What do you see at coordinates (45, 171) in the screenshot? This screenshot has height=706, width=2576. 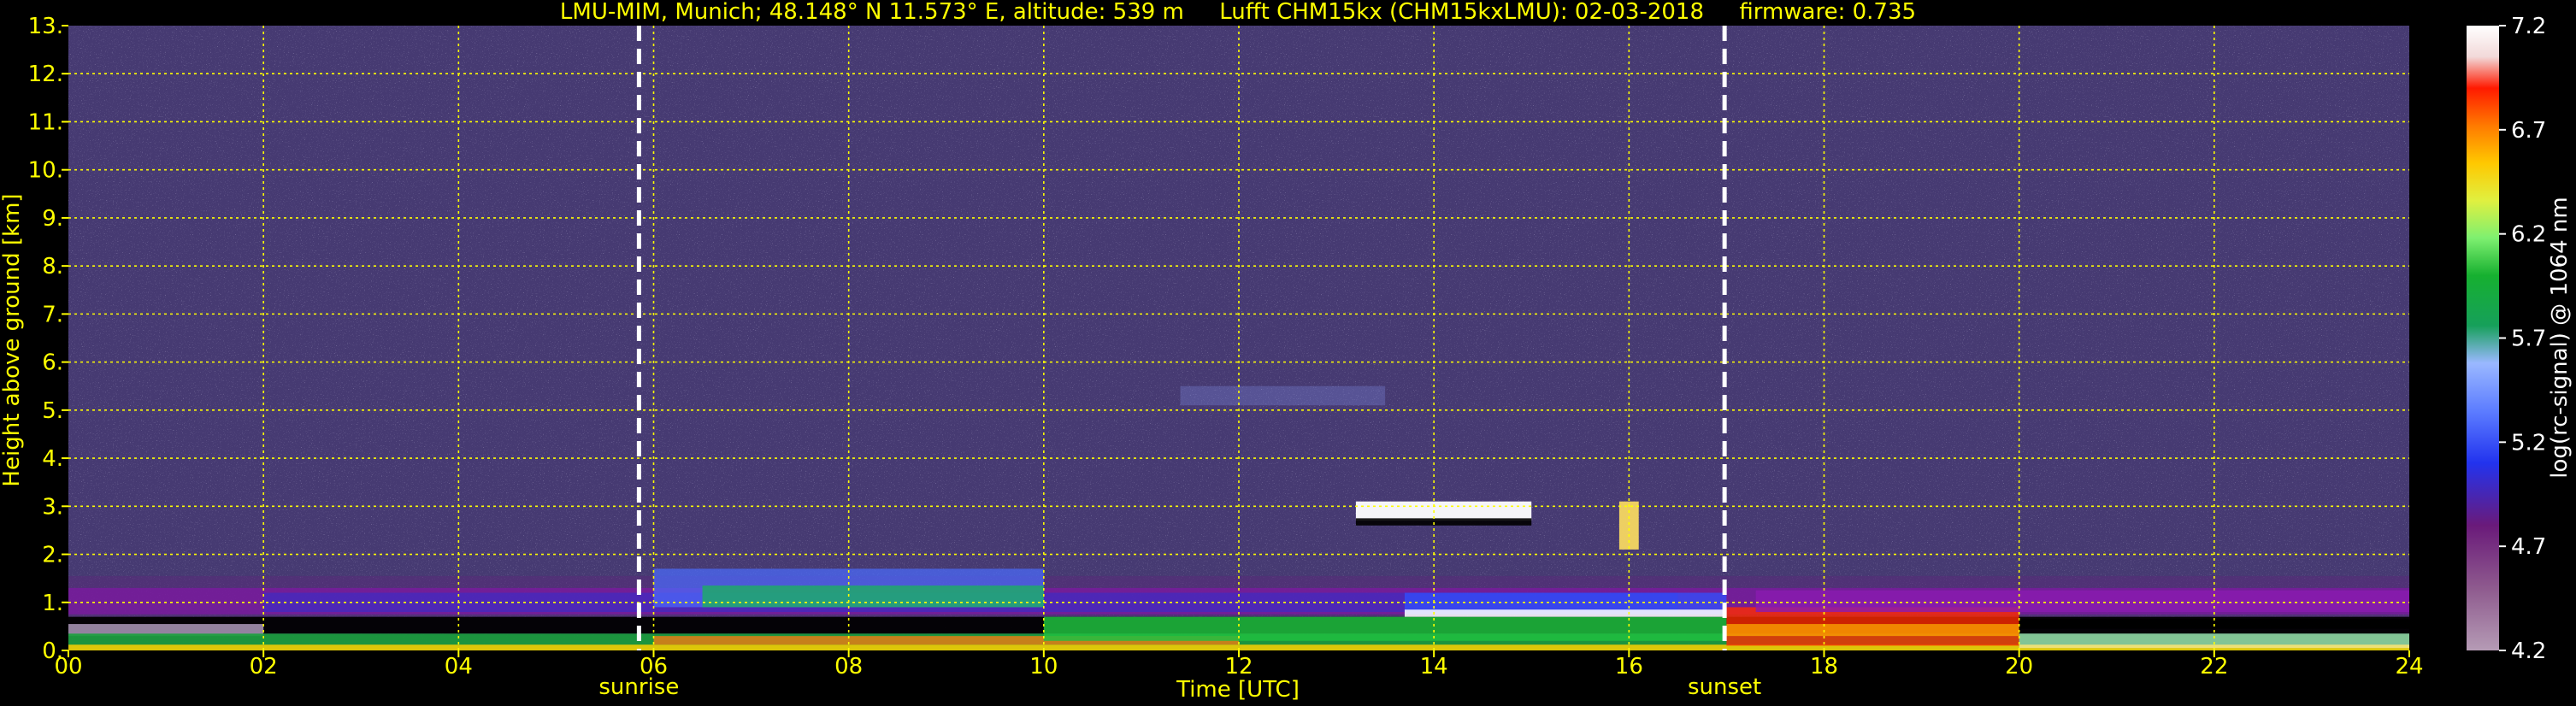 I see `y-tick-label: 10.` at bounding box center [45, 171].